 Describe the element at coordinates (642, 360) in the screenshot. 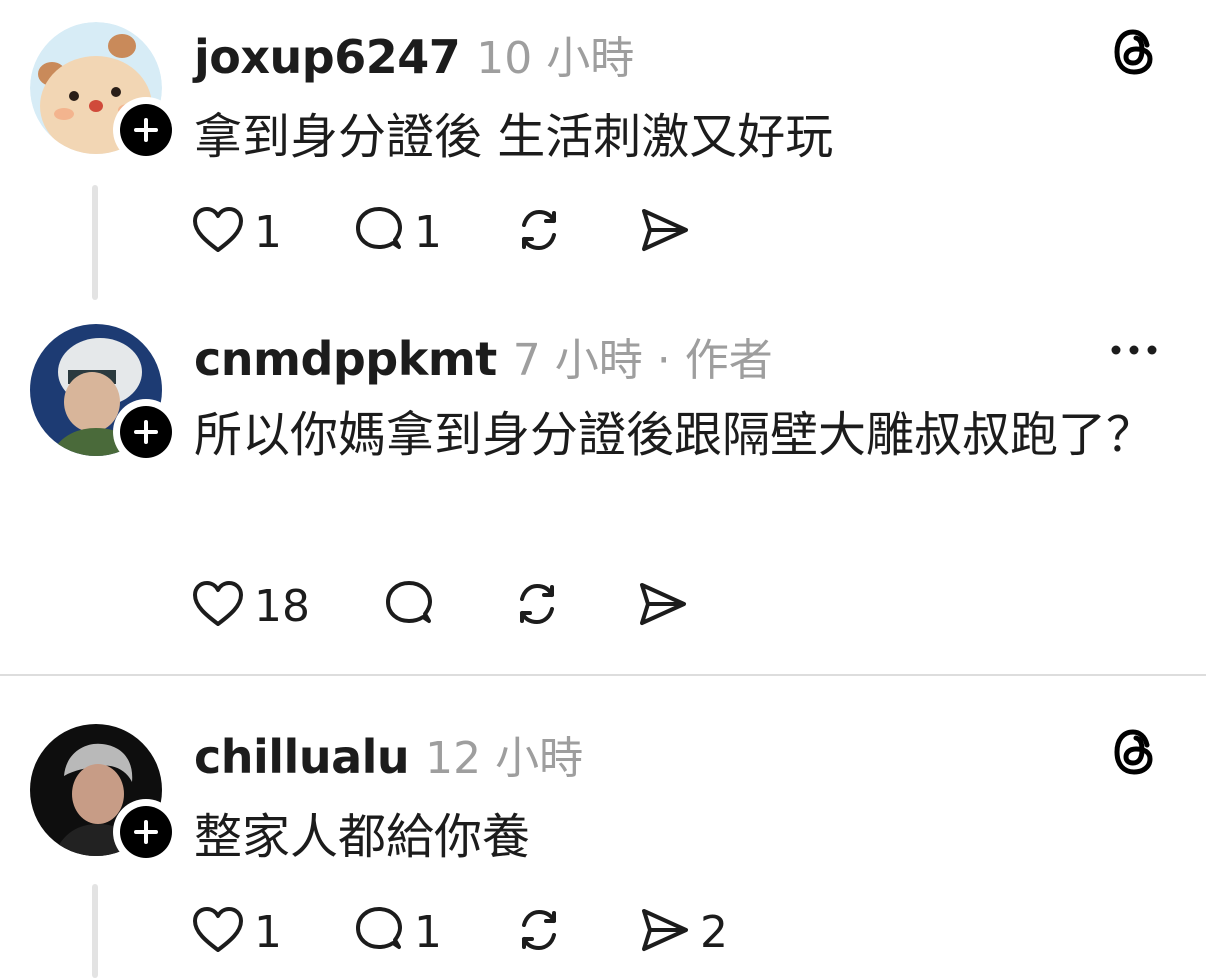

I see `post-time: 7 小時 · 作者` at that location.